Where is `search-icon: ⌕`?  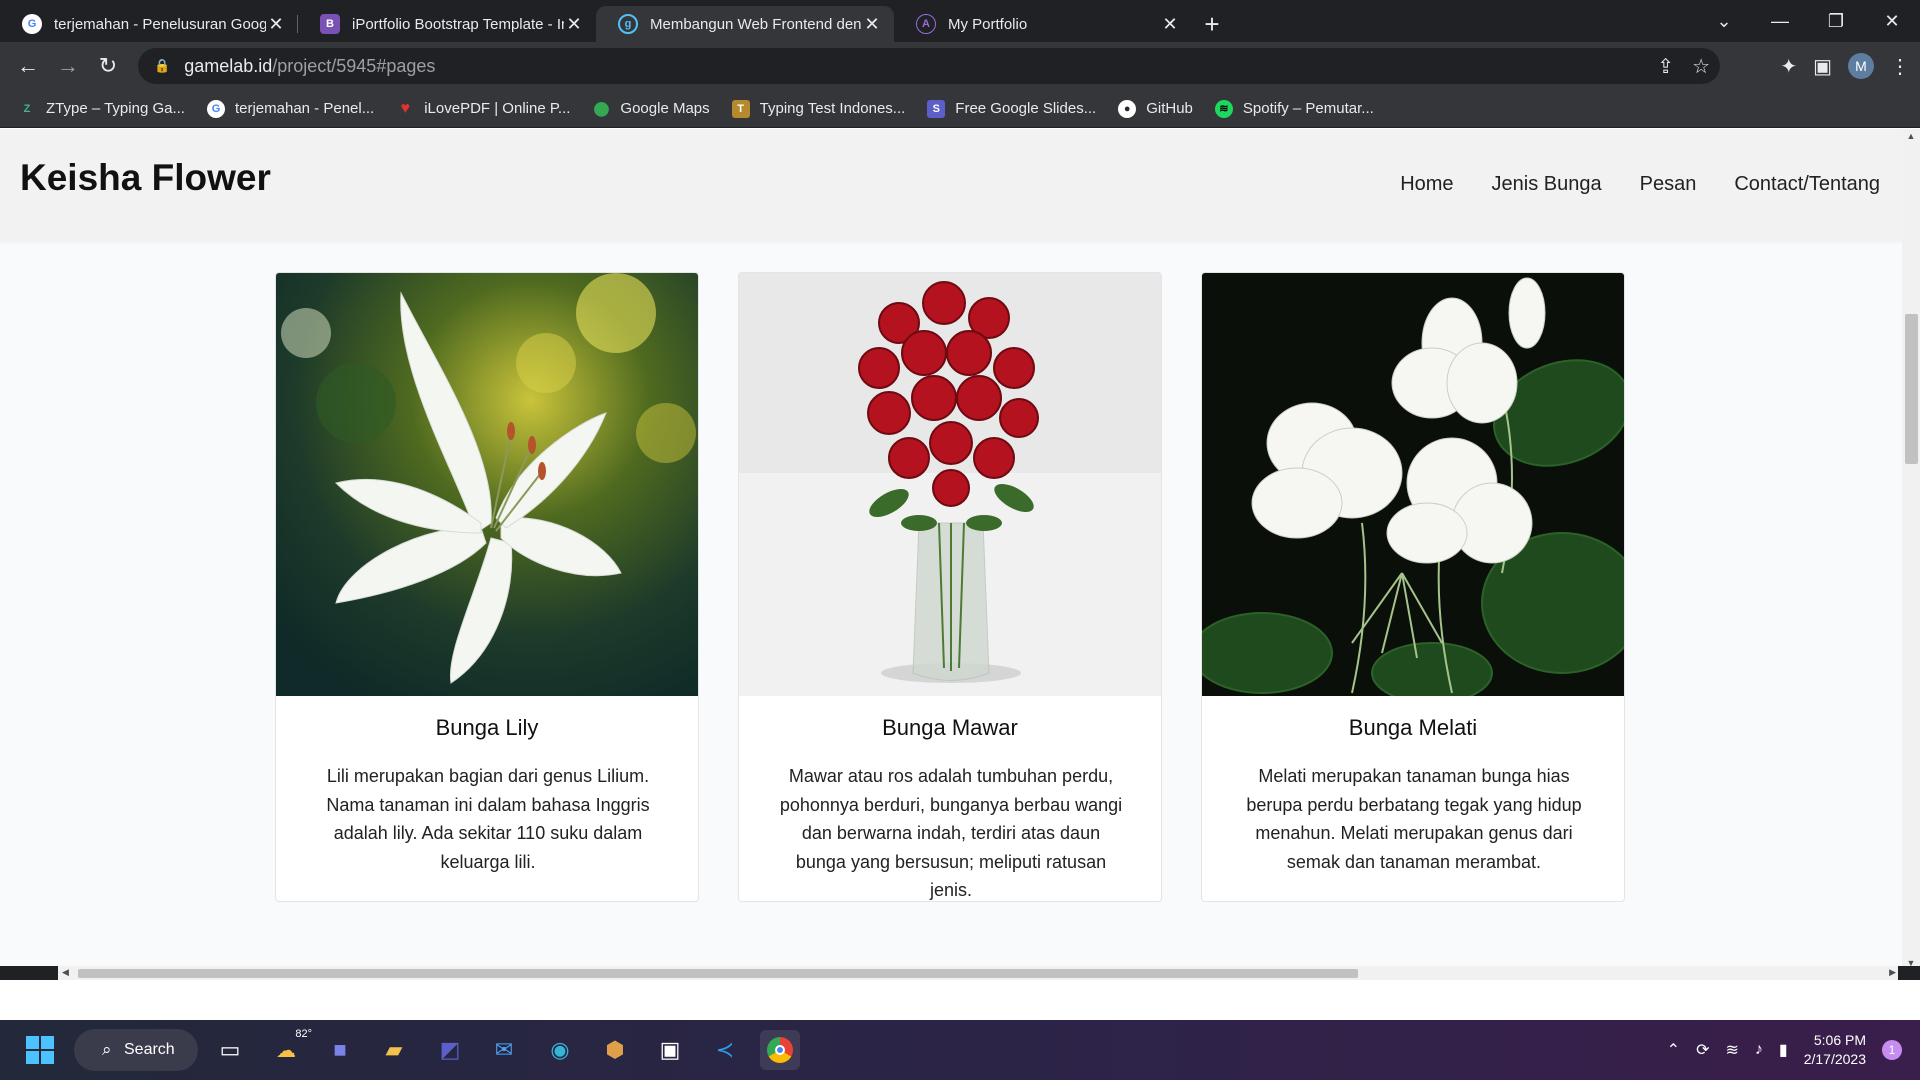
search-icon: ⌕ is located at coordinates (107, 1049).